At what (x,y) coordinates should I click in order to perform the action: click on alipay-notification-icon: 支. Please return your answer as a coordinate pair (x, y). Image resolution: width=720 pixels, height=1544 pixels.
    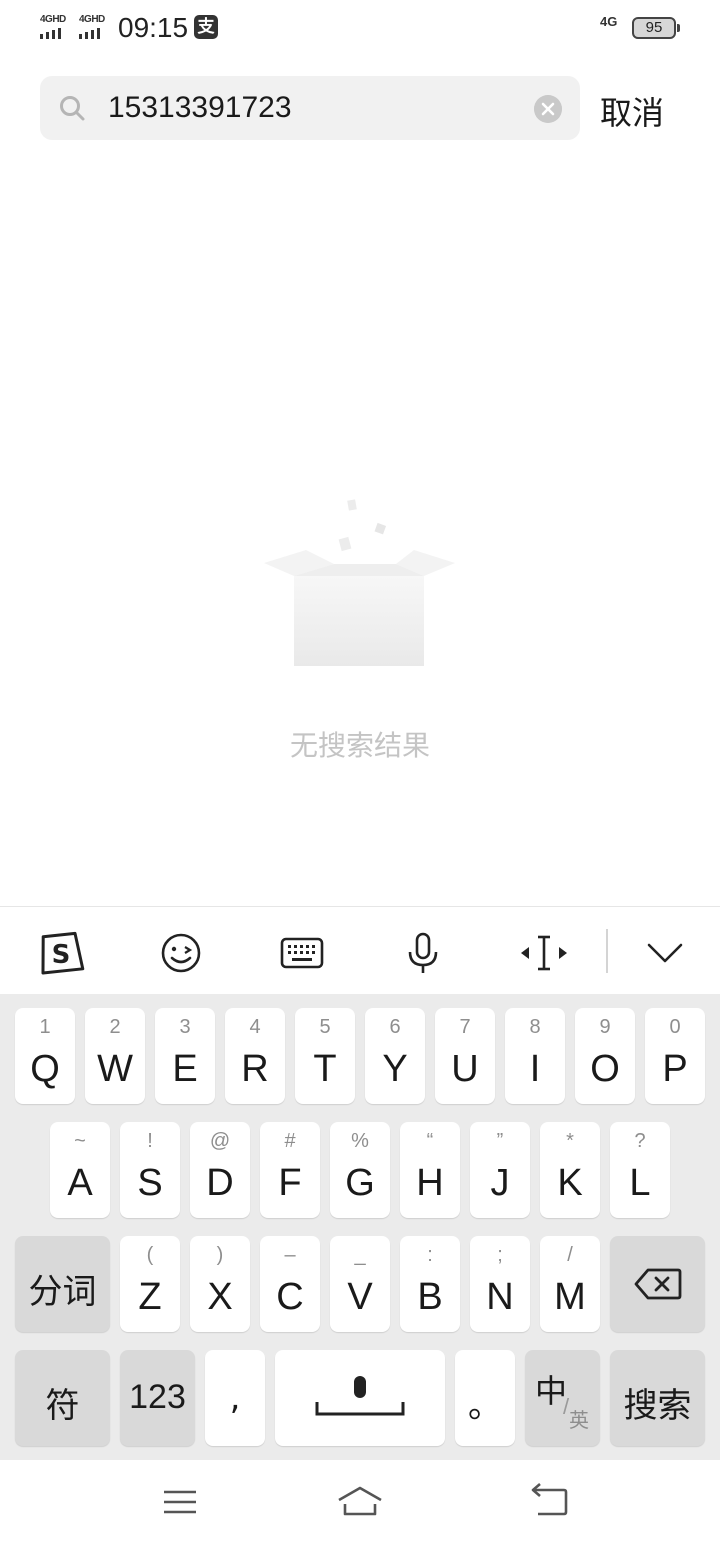
    Looking at the image, I should click on (206, 27).